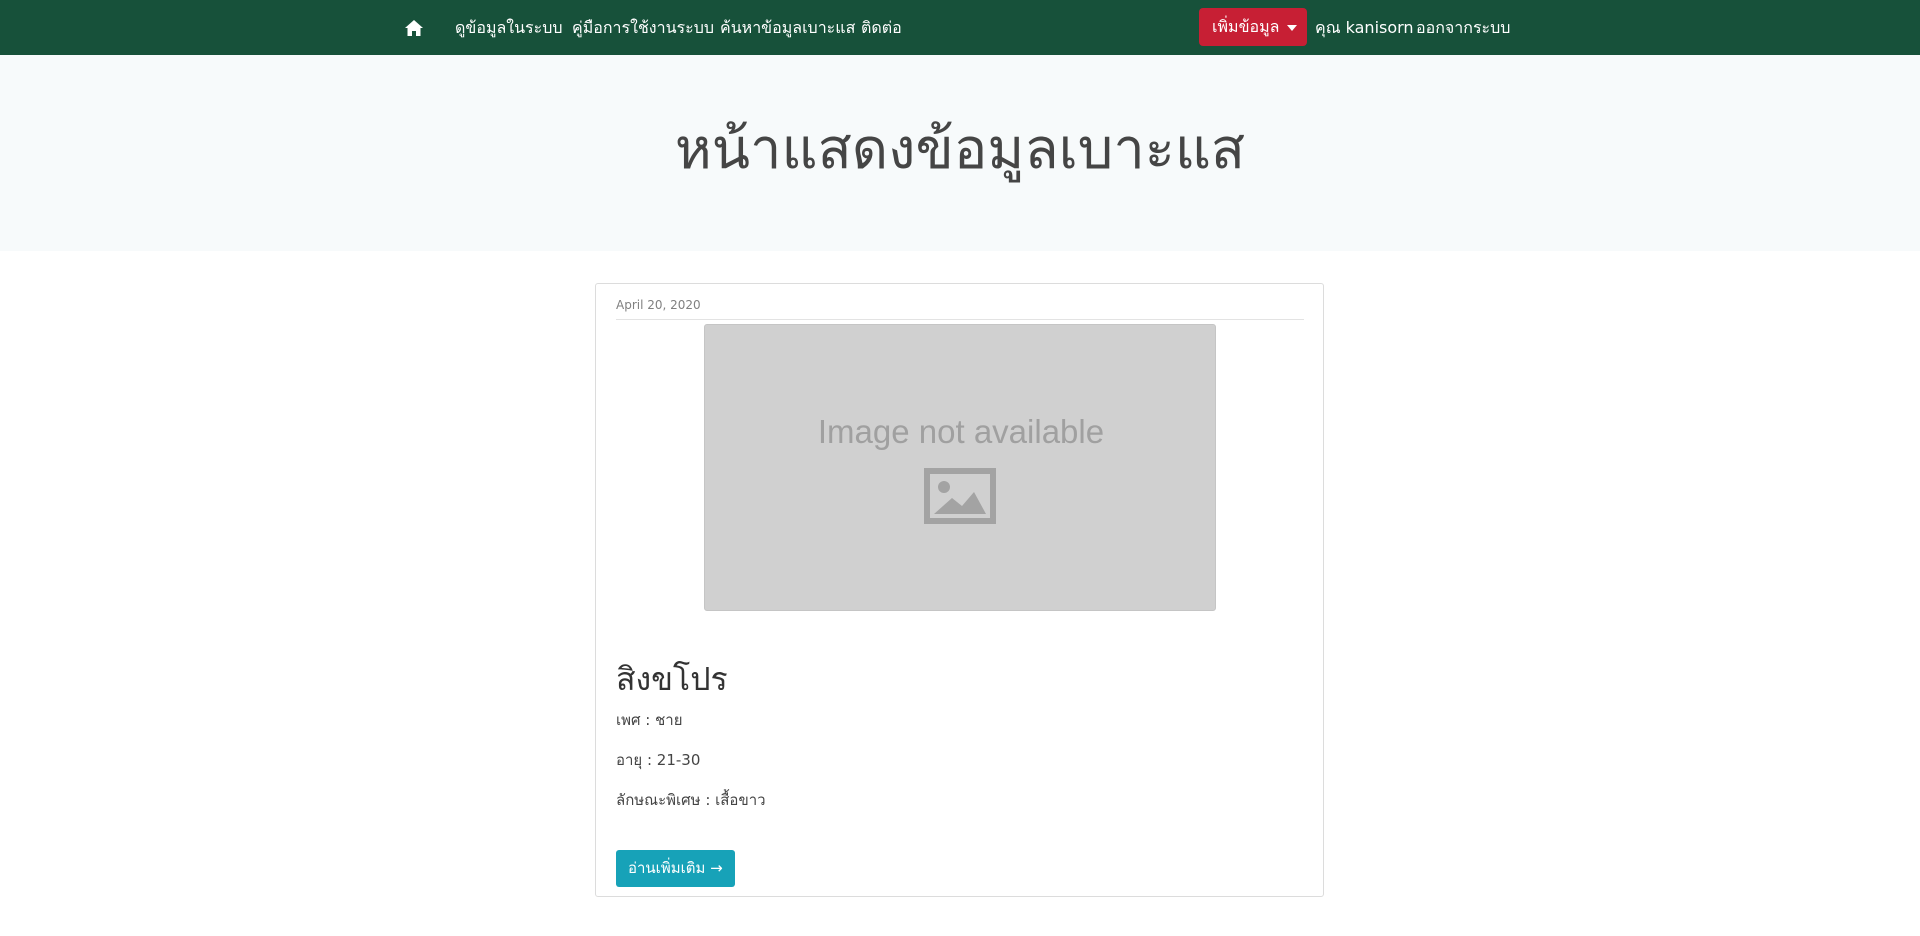 The height and width of the screenshot is (936, 1920). Describe the element at coordinates (675, 868) in the screenshot. I see `read-more-button: อ่านเพิ่มเติม →` at that location.